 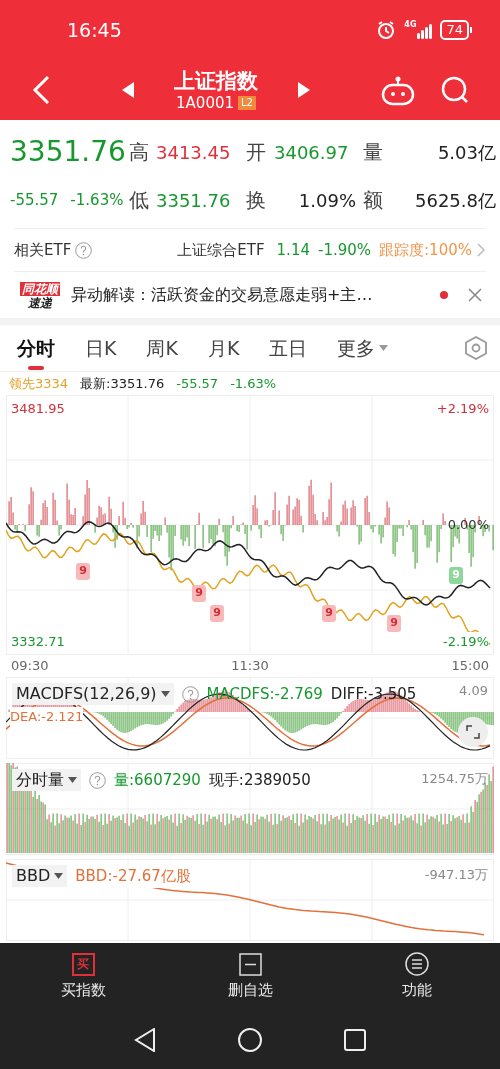 I want to click on minus-square-icon, so click(x=250, y=964).